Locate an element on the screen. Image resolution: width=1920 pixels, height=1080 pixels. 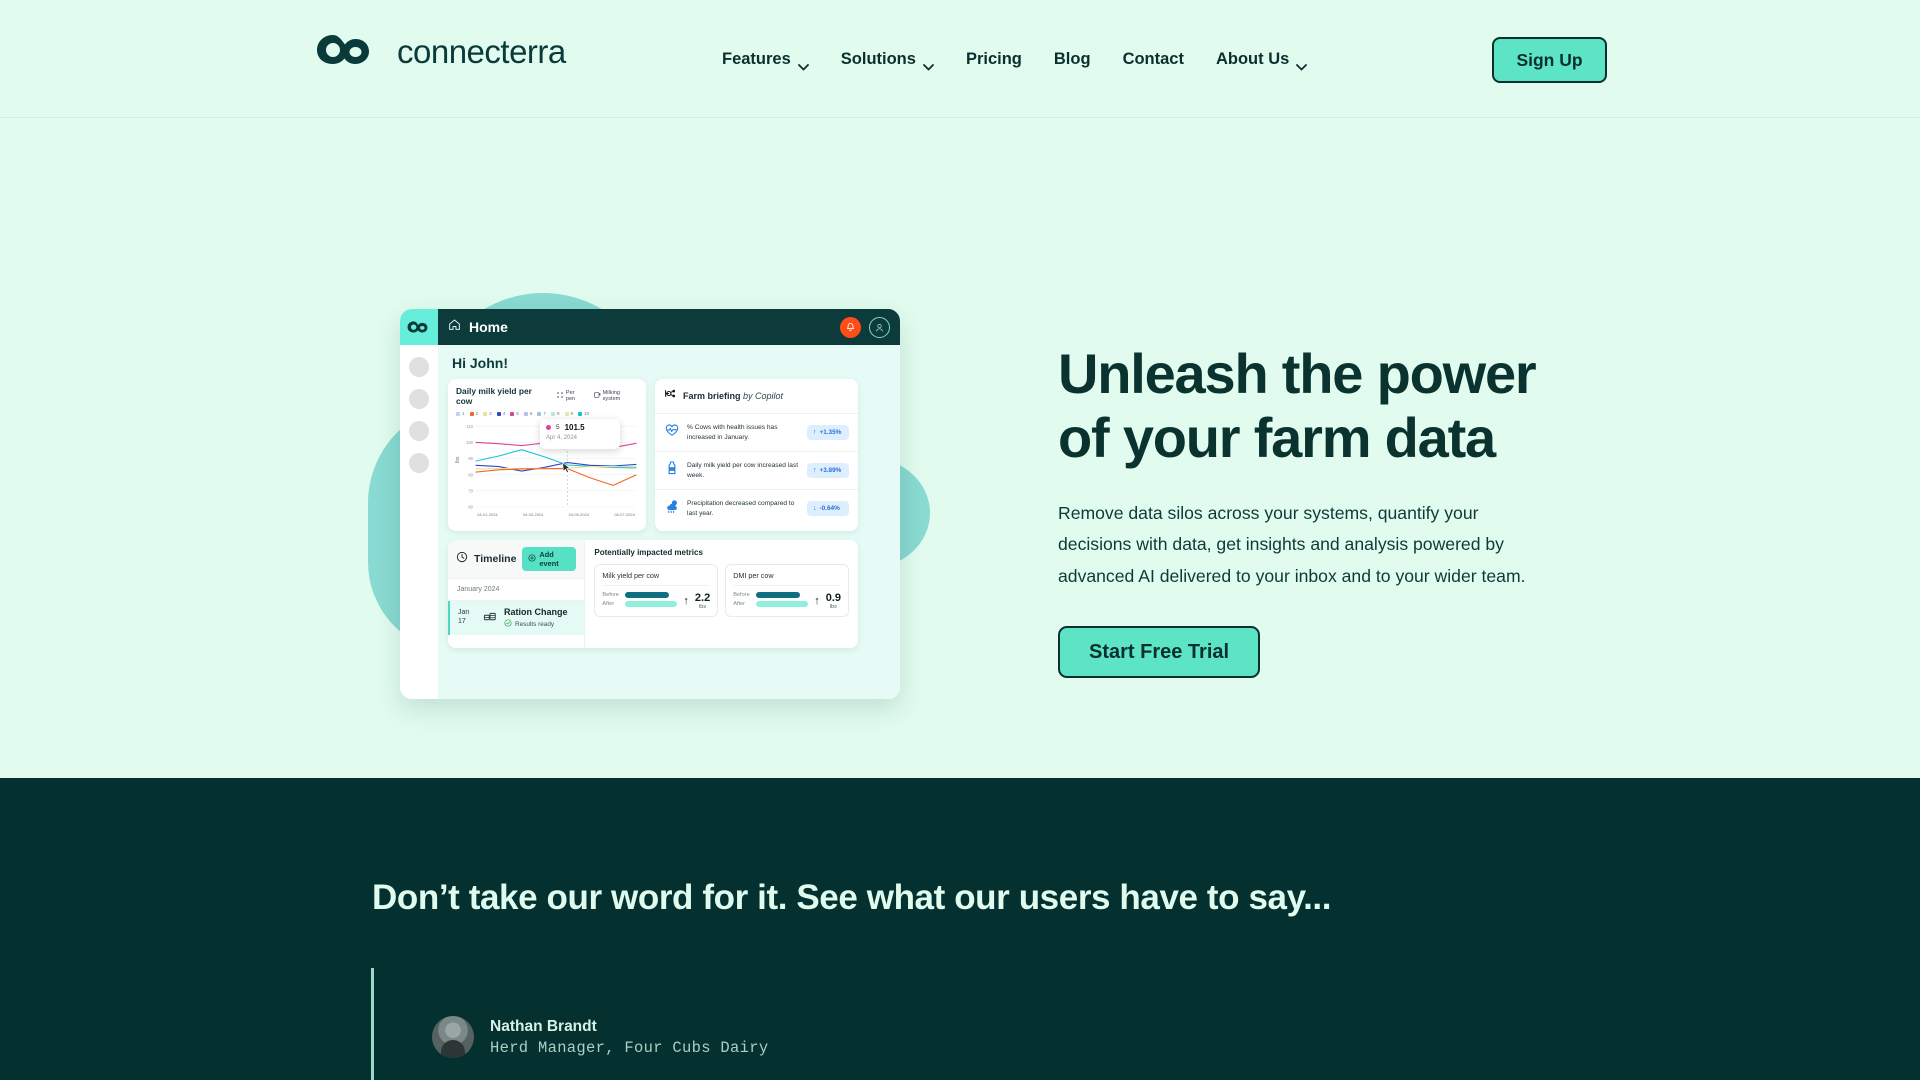
add-event-label: Add event is located at coordinates (549, 559).